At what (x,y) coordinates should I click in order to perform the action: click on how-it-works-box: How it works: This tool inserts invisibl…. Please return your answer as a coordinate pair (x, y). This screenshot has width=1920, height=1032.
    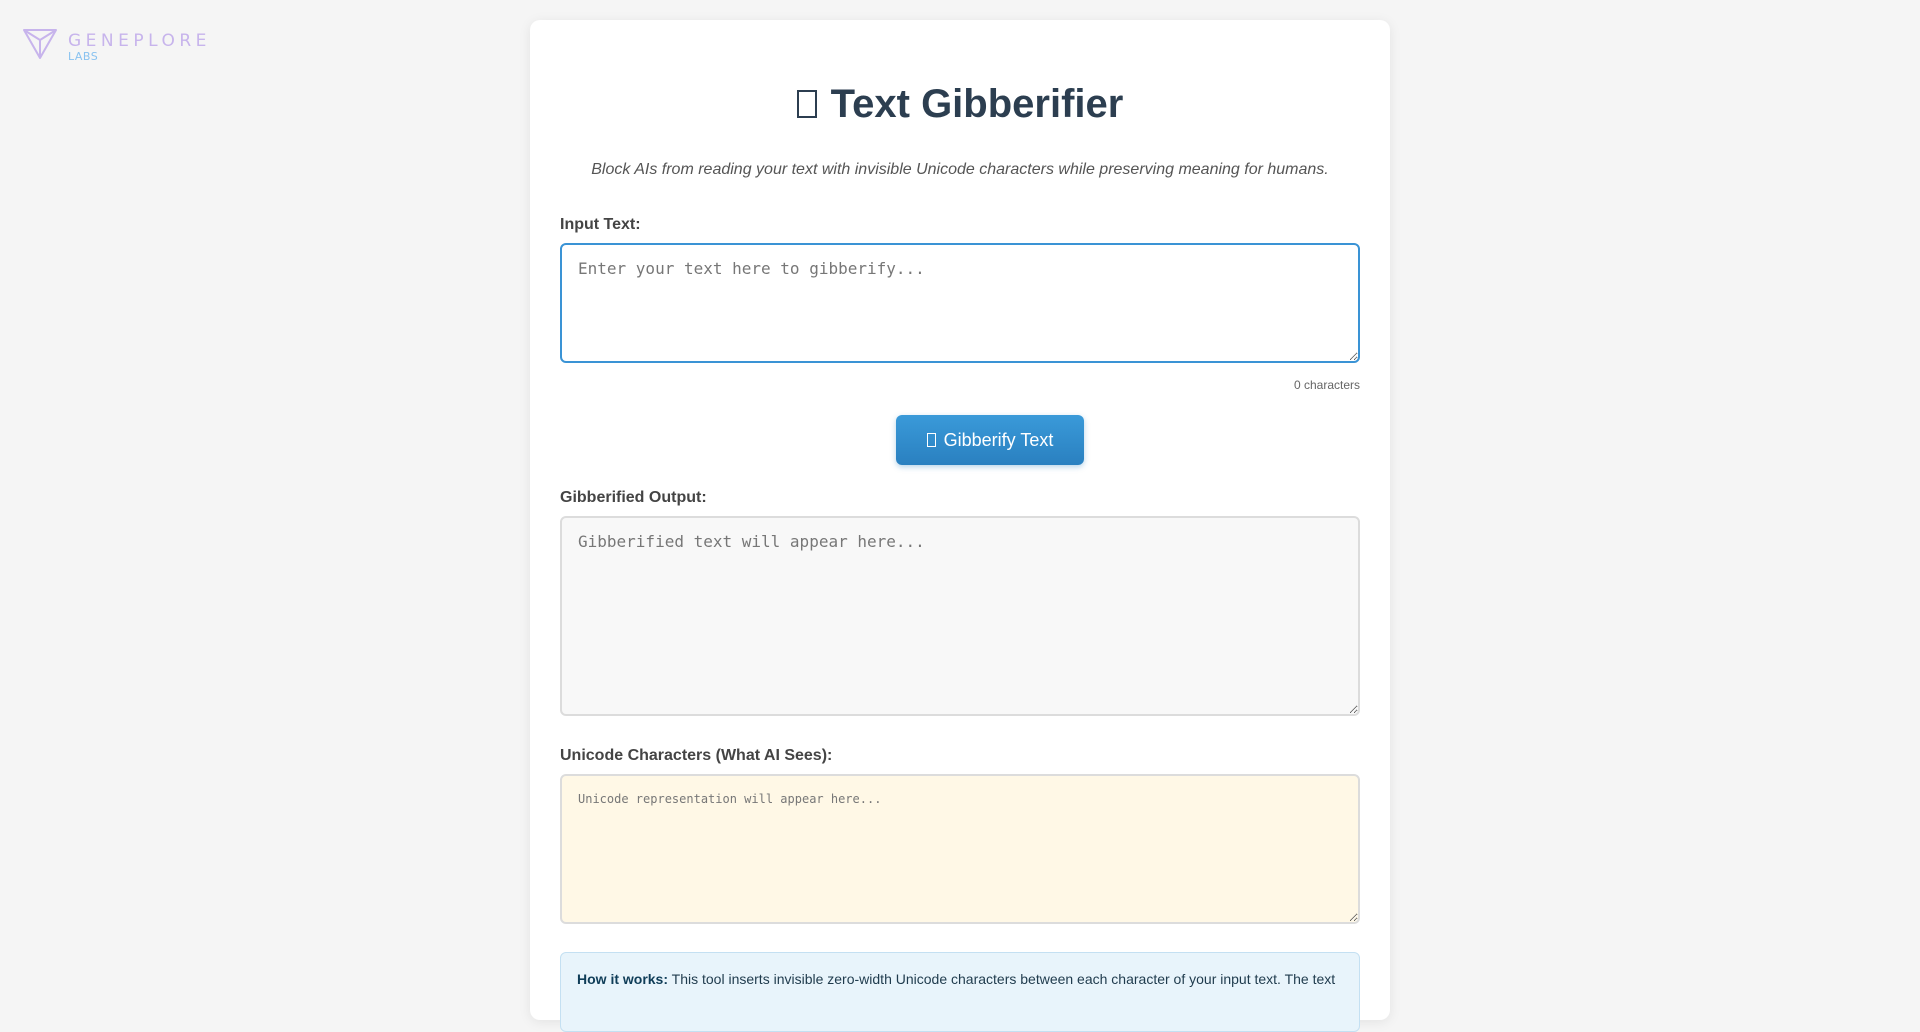
    Looking at the image, I should click on (960, 992).